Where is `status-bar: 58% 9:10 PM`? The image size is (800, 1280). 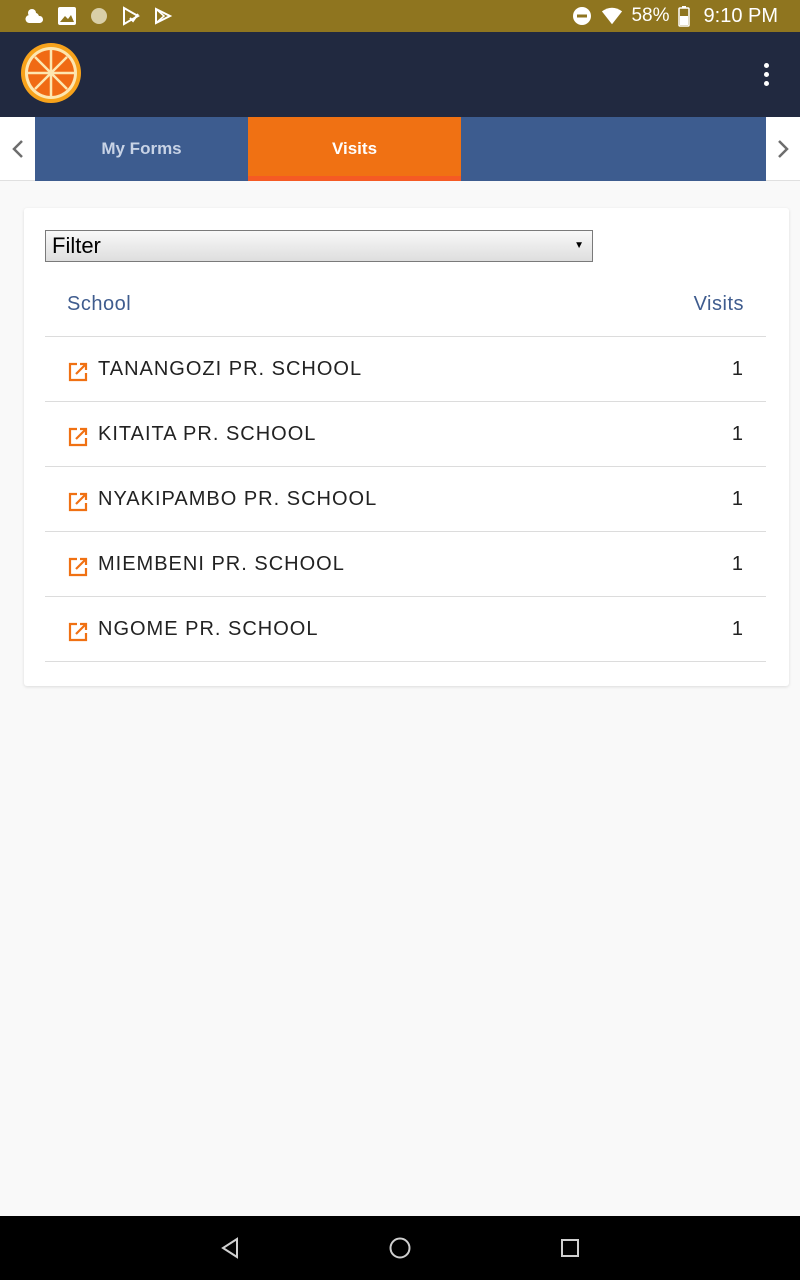
status-bar: 58% 9:10 PM is located at coordinates (400, 16).